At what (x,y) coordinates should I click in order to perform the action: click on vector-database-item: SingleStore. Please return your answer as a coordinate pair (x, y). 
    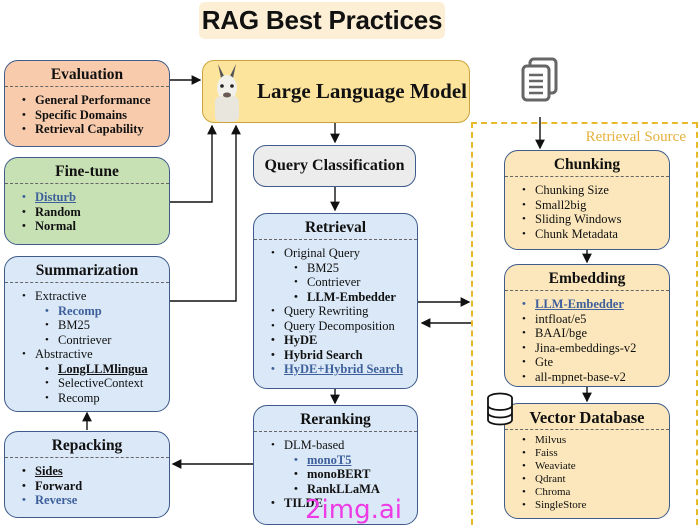
    Looking at the image, I should click on (587, 505).